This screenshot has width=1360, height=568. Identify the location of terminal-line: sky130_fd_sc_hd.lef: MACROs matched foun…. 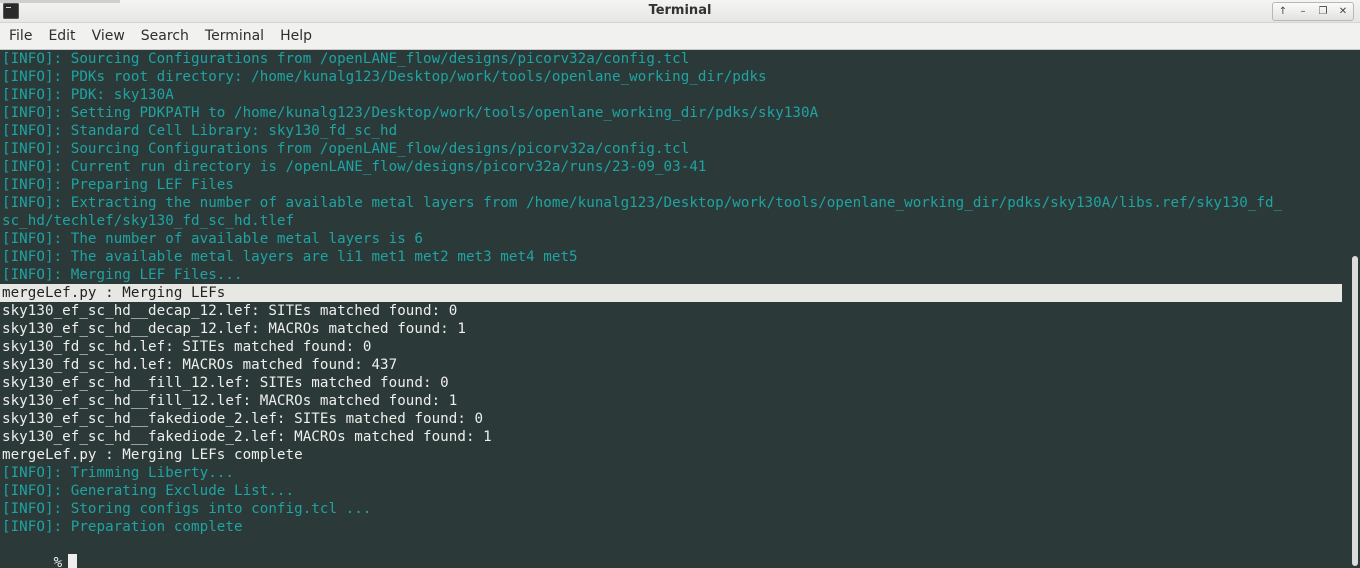
(200, 365).